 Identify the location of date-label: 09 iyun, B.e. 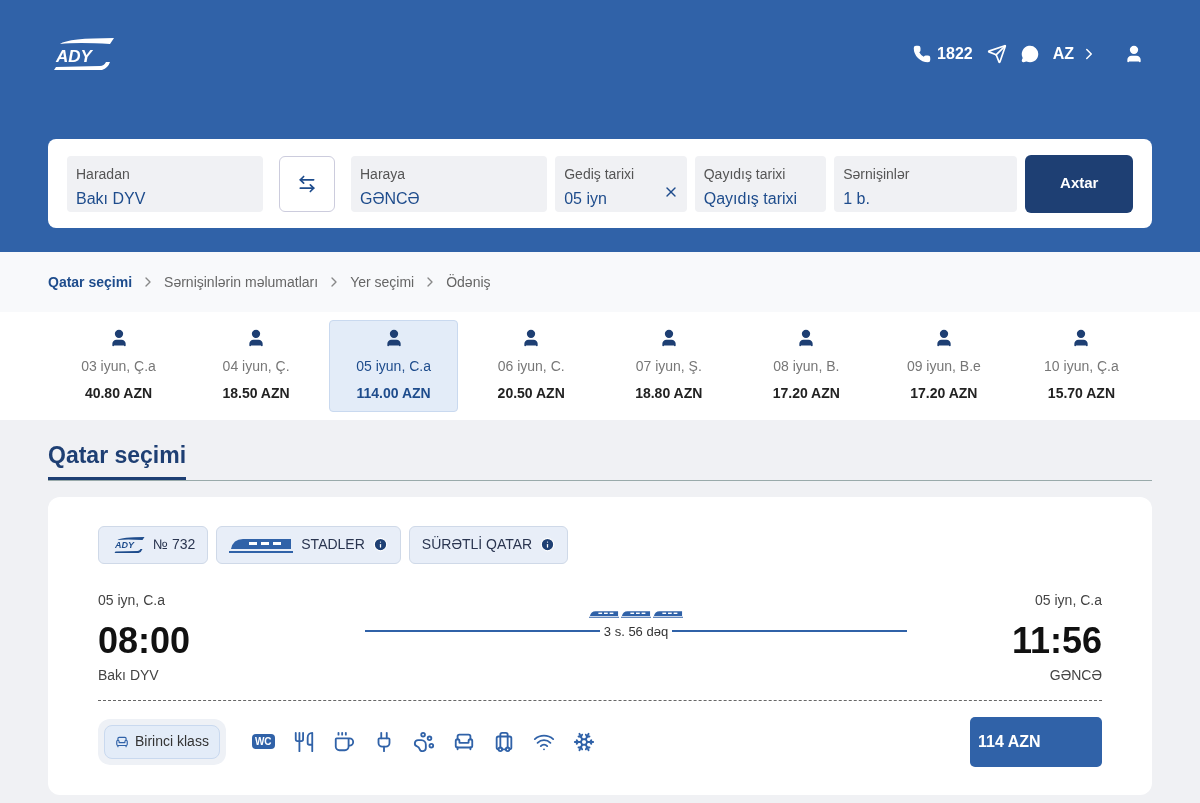
(943, 366).